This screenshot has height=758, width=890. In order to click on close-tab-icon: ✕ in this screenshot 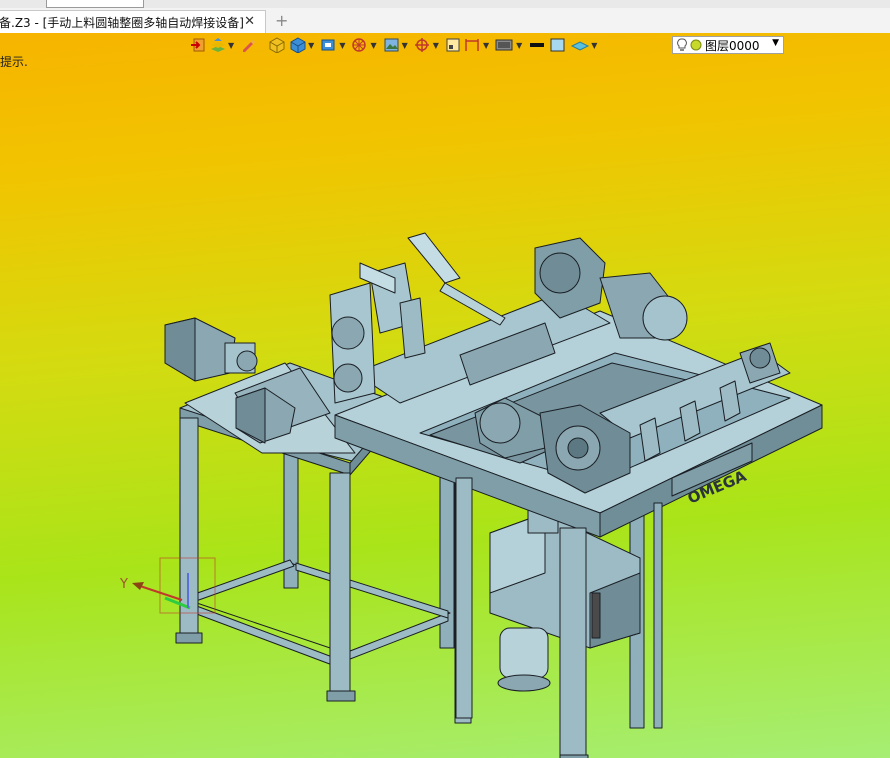, I will do `click(249, 21)`.